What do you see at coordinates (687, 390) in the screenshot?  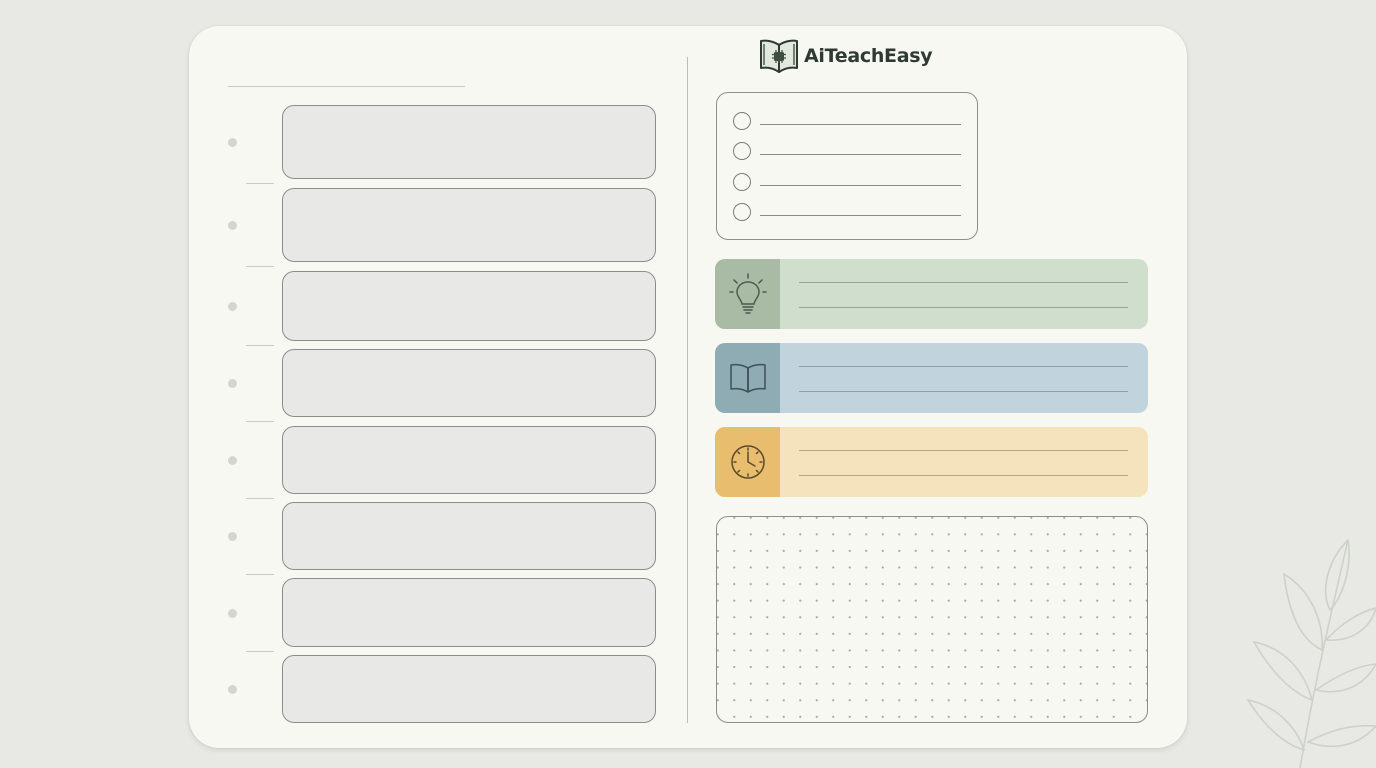 I see `column-divider` at bounding box center [687, 390].